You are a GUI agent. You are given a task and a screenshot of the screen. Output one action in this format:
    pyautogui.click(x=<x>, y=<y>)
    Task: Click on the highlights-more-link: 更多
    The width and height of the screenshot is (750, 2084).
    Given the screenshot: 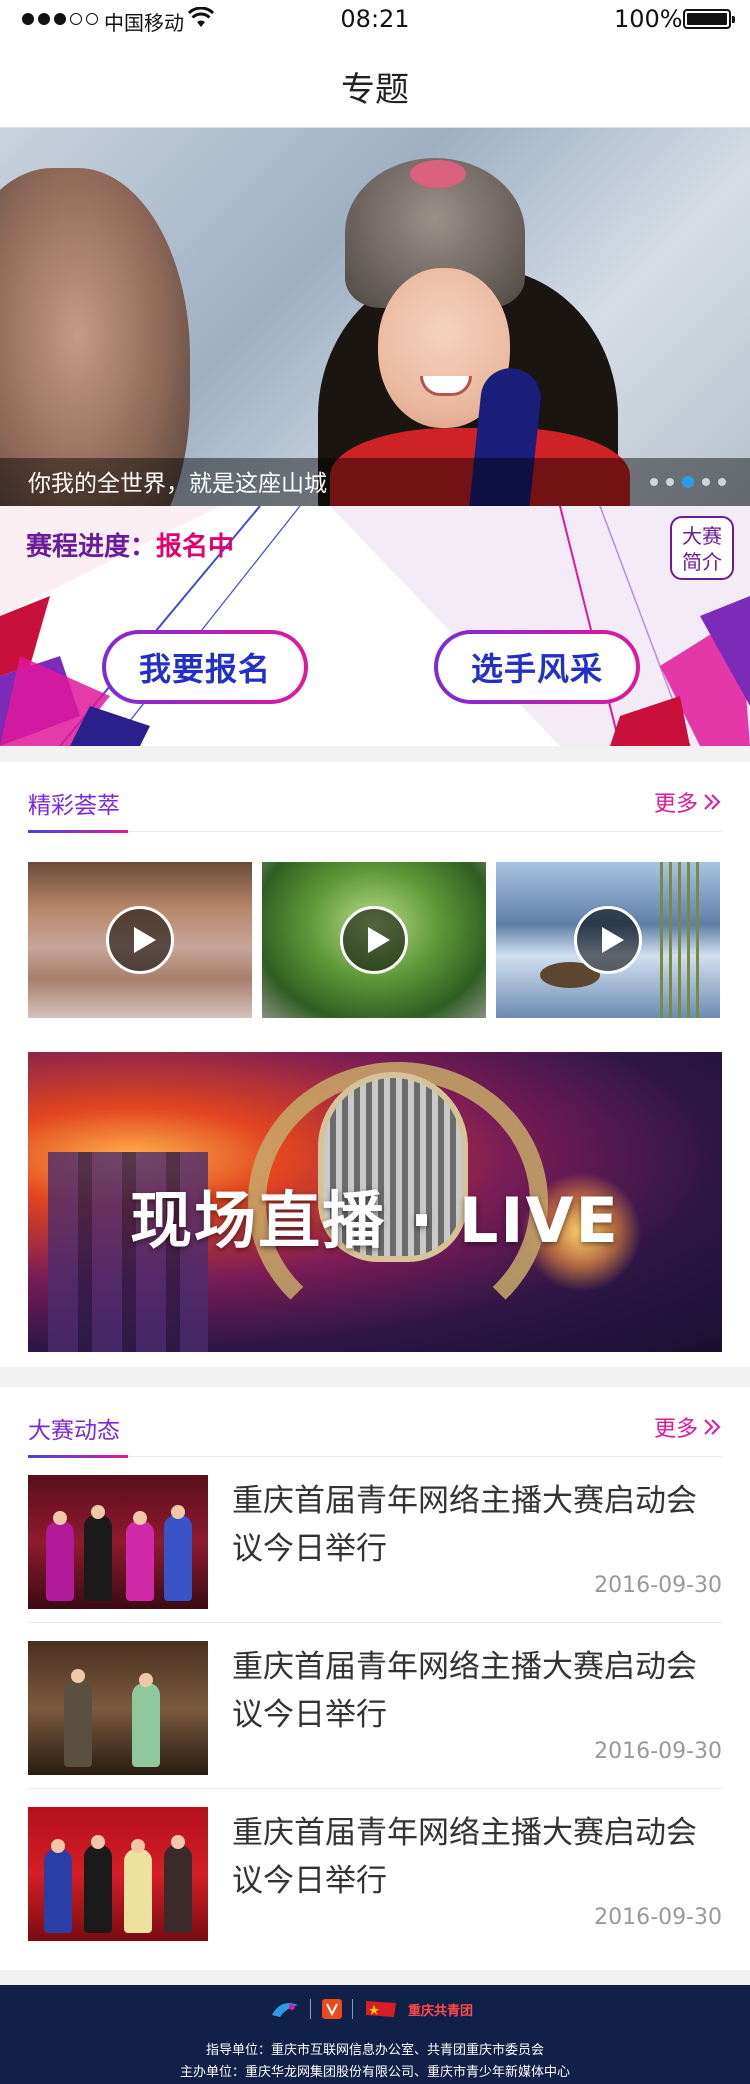 What is the action you would take?
    pyautogui.click(x=688, y=802)
    